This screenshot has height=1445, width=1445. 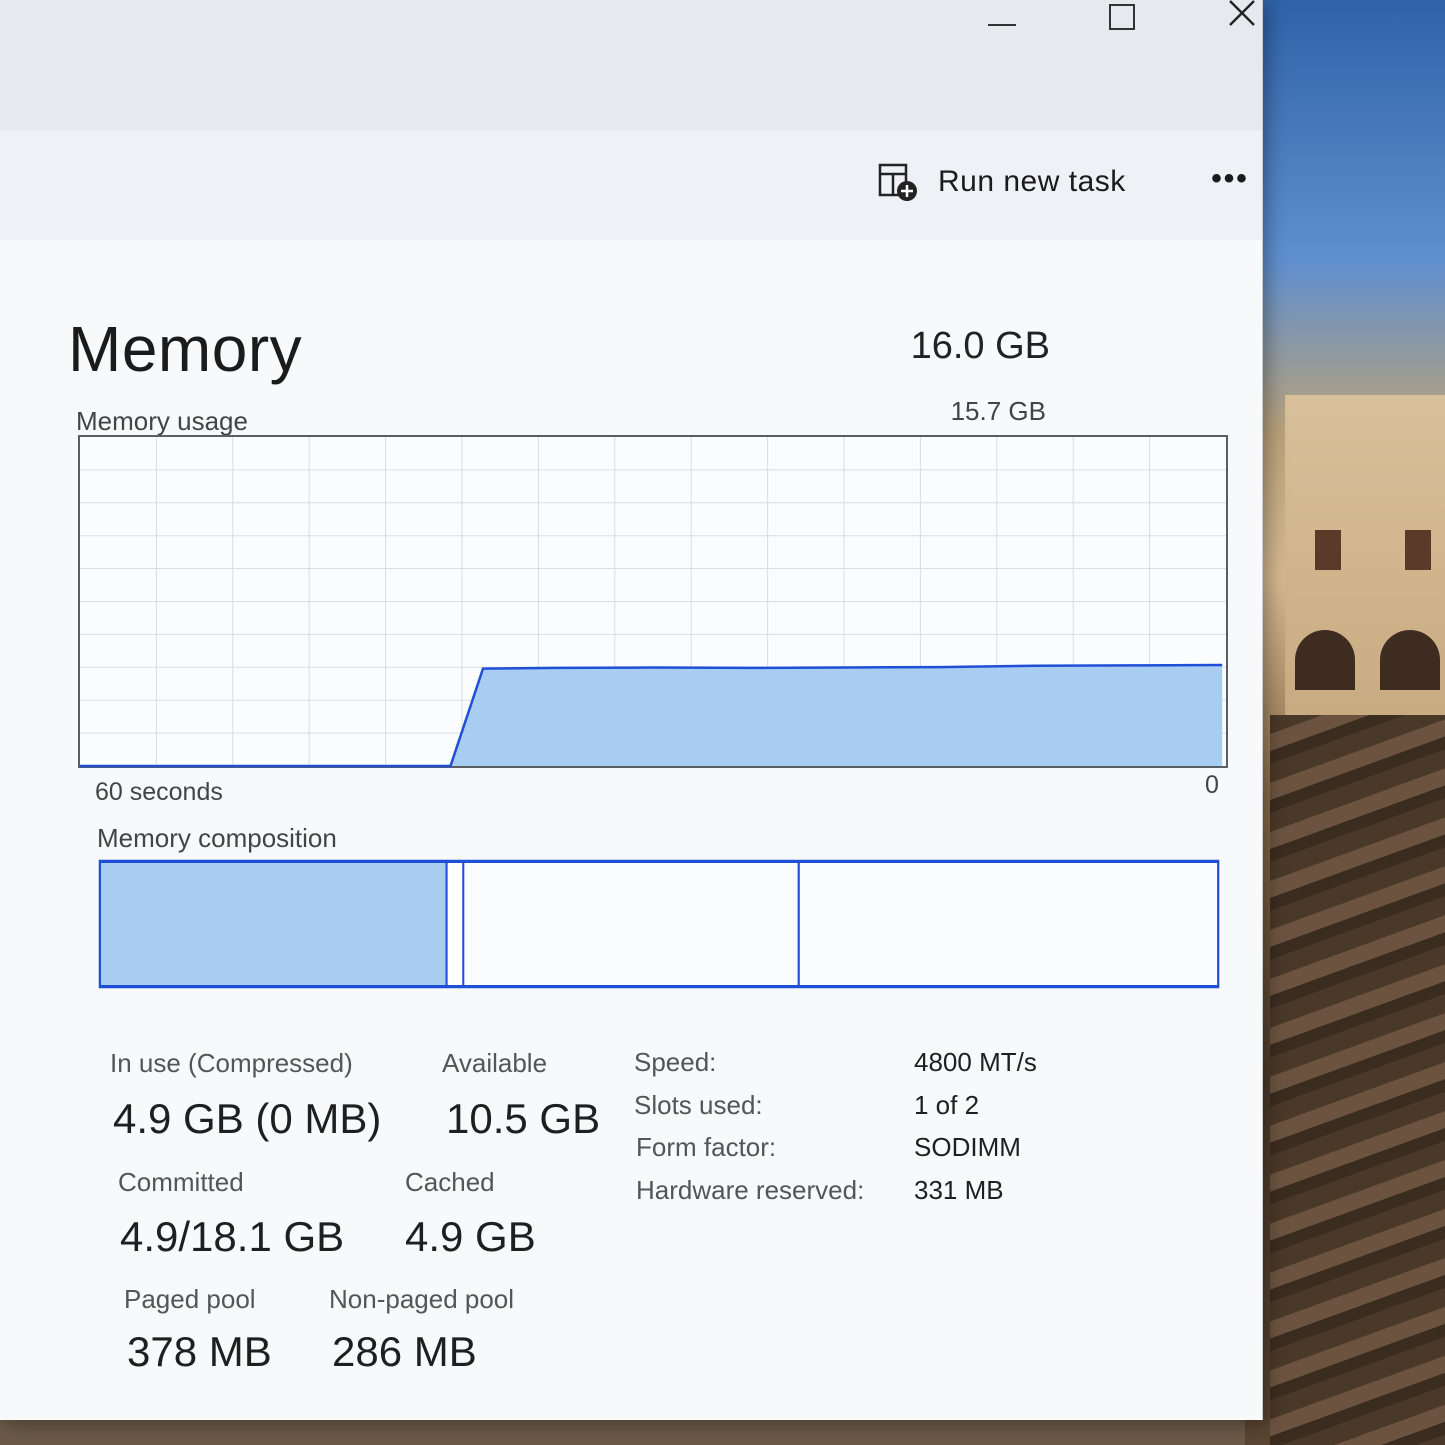 What do you see at coordinates (162, 421) in the screenshot?
I see `memory-usage-label: Memory usage` at bounding box center [162, 421].